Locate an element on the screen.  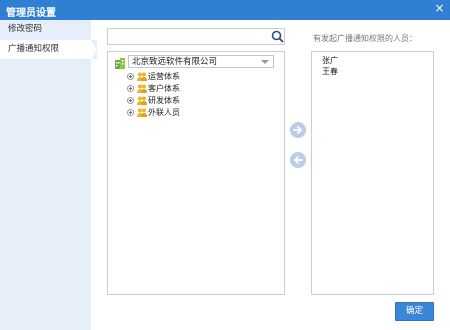
title-bar: 管理员设置 is located at coordinates (225, 10).